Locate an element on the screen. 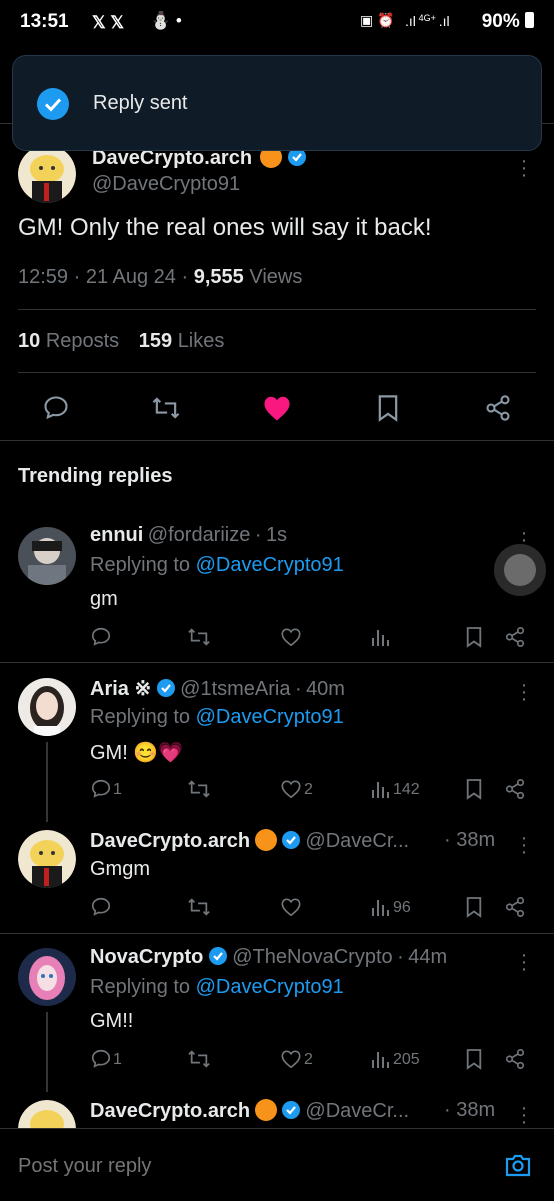  section-title: Trending replies is located at coordinates (95, 476).